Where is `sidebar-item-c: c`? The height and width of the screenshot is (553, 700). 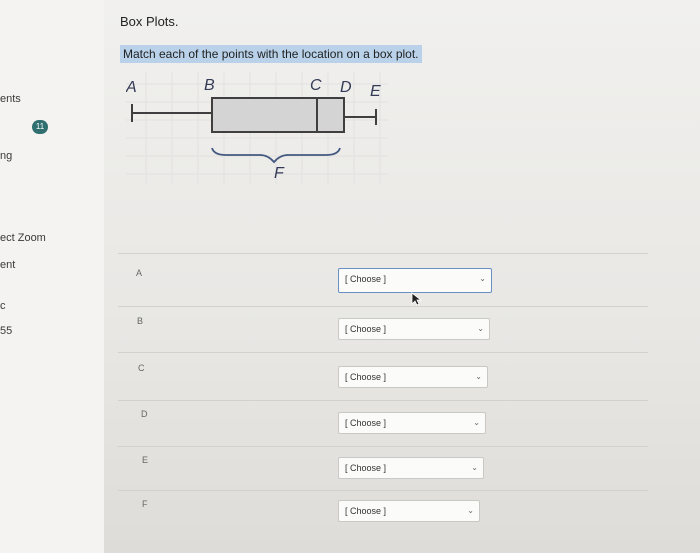 sidebar-item-c: c is located at coordinates (3, 306).